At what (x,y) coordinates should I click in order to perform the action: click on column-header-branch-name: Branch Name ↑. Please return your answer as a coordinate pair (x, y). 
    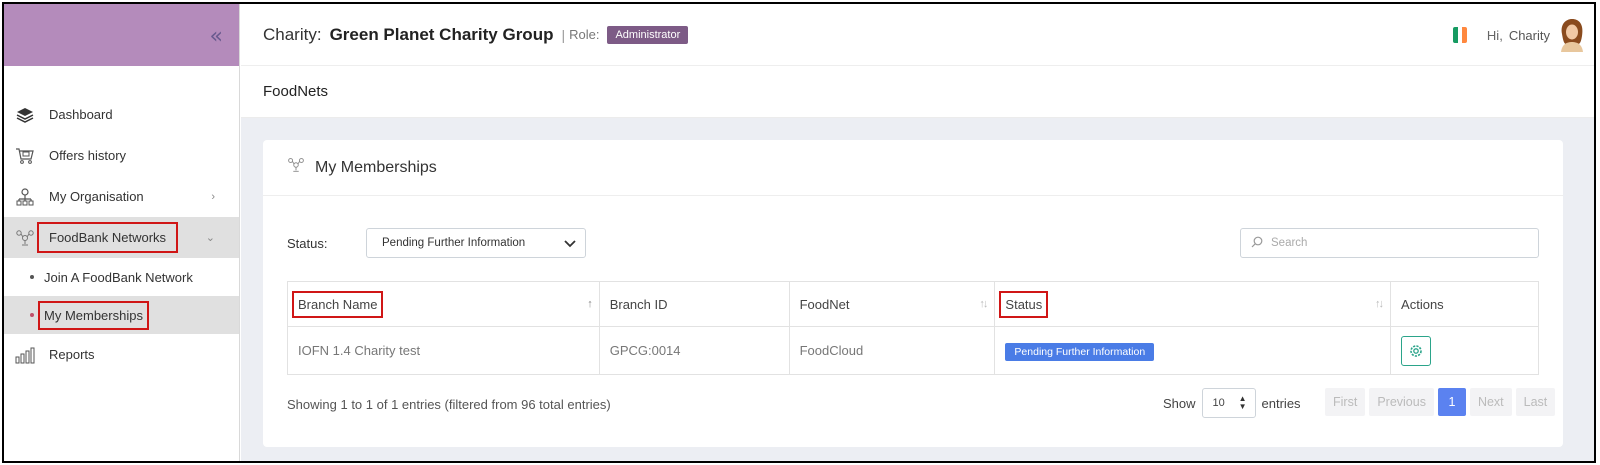
    Looking at the image, I should click on (443, 304).